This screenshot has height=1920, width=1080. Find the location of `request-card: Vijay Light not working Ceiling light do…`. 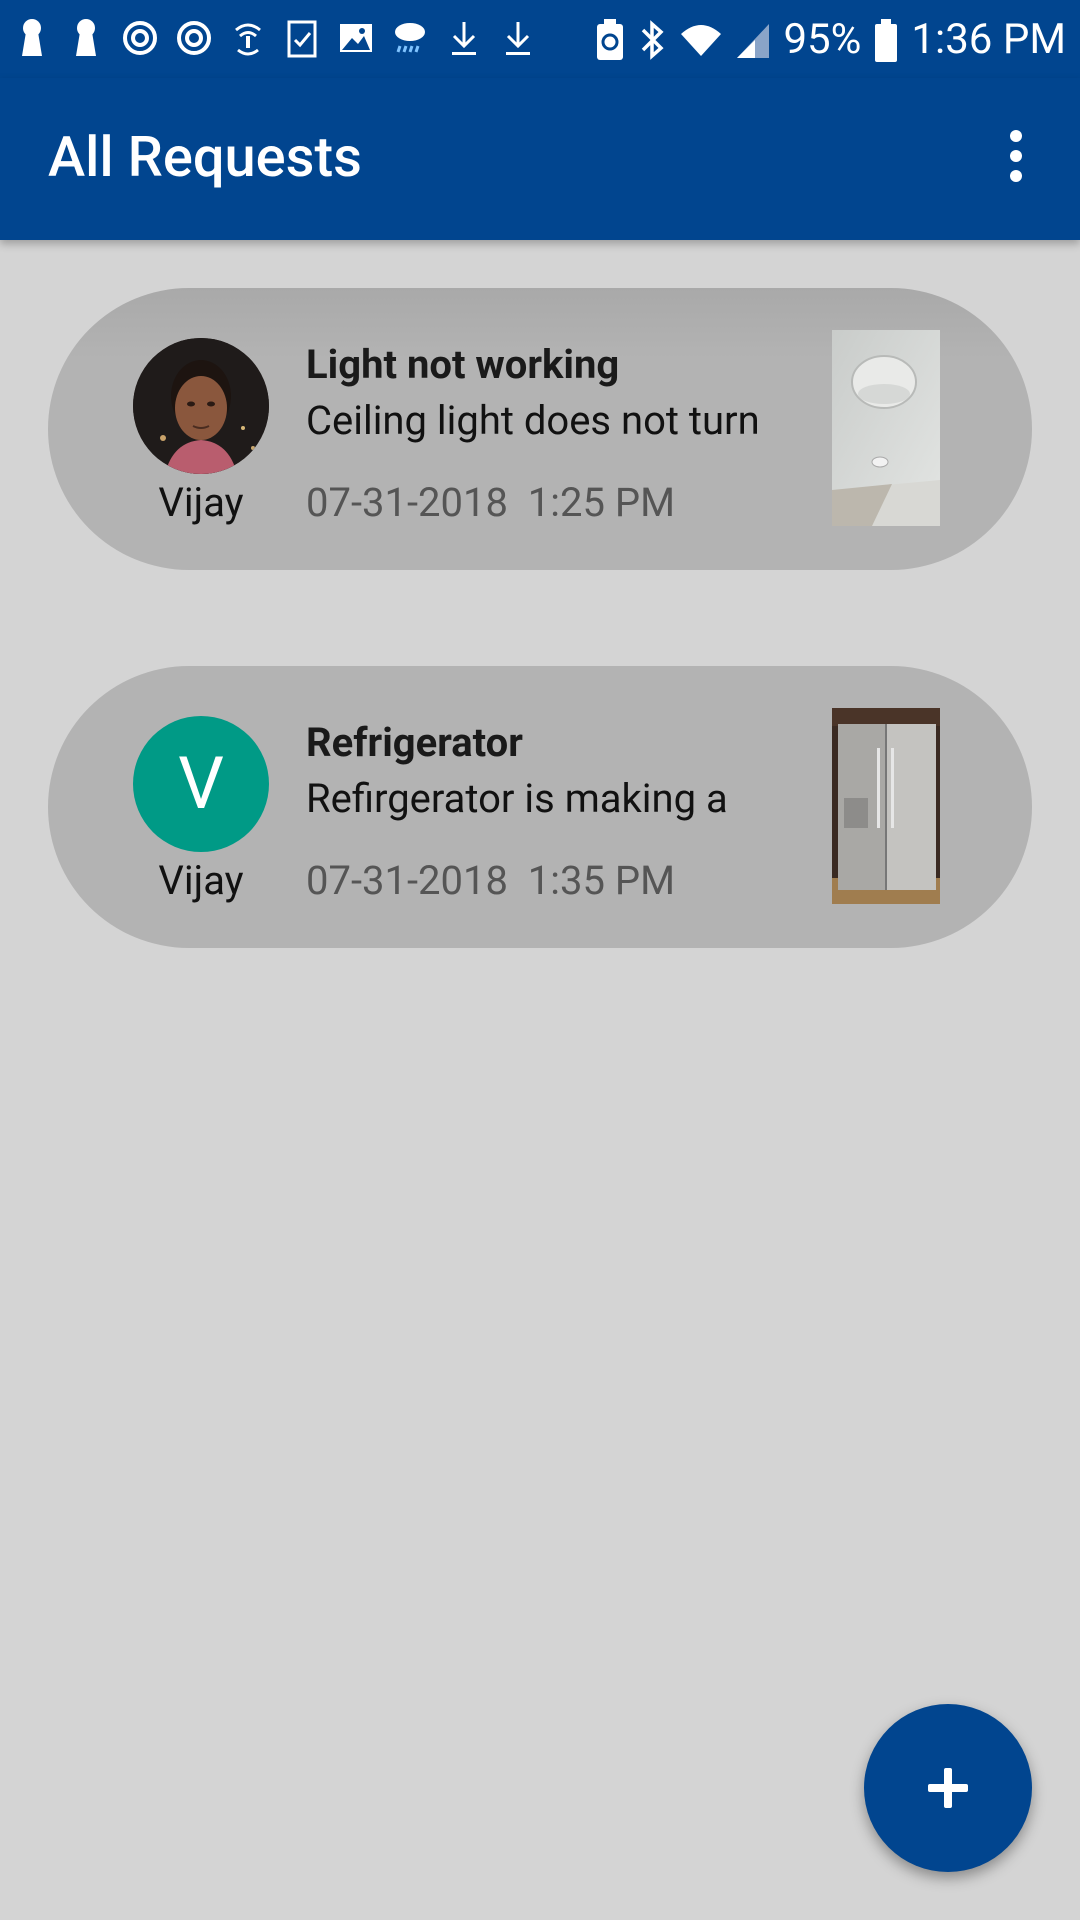

request-card: Vijay Light not working Ceiling light do… is located at coordinates (540, 429).